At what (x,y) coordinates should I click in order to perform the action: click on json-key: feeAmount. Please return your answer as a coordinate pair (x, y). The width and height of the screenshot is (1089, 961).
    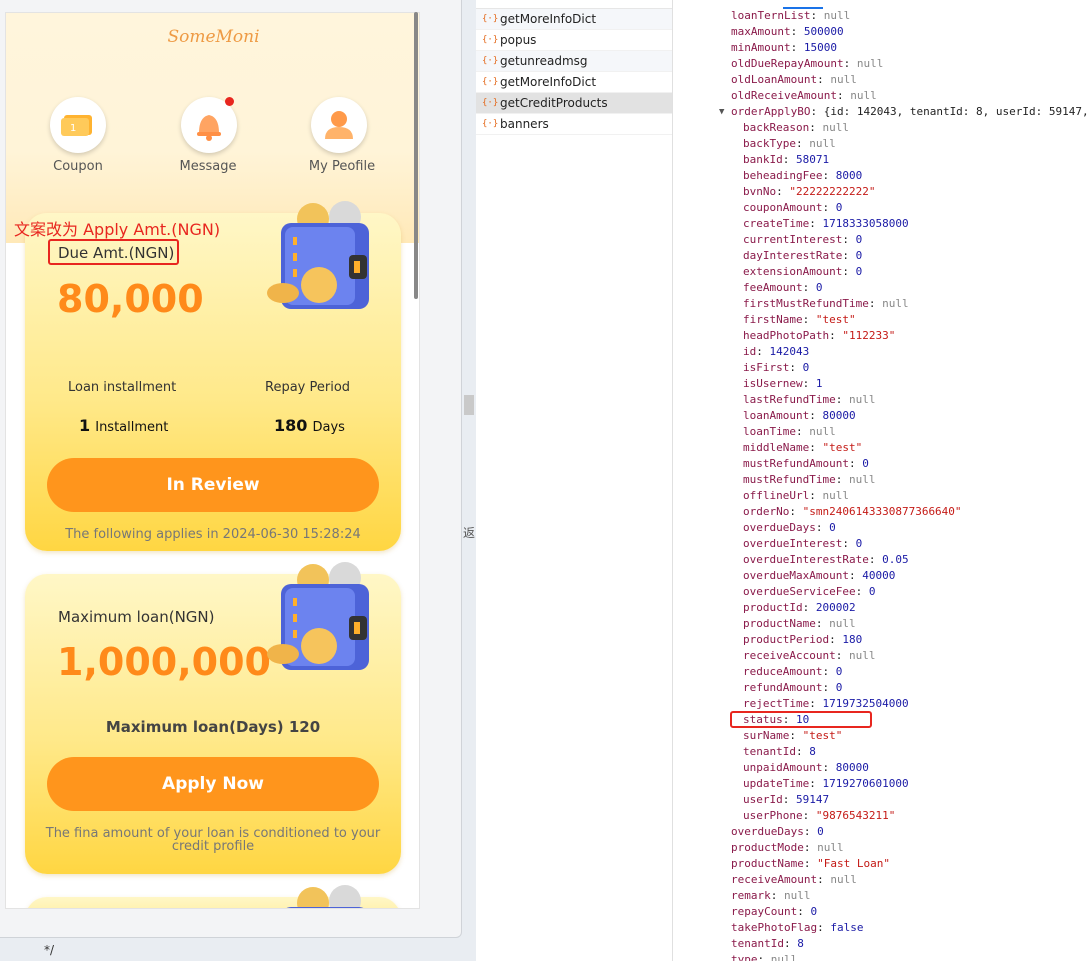
    Looking at the image, I should click on (773, 287).